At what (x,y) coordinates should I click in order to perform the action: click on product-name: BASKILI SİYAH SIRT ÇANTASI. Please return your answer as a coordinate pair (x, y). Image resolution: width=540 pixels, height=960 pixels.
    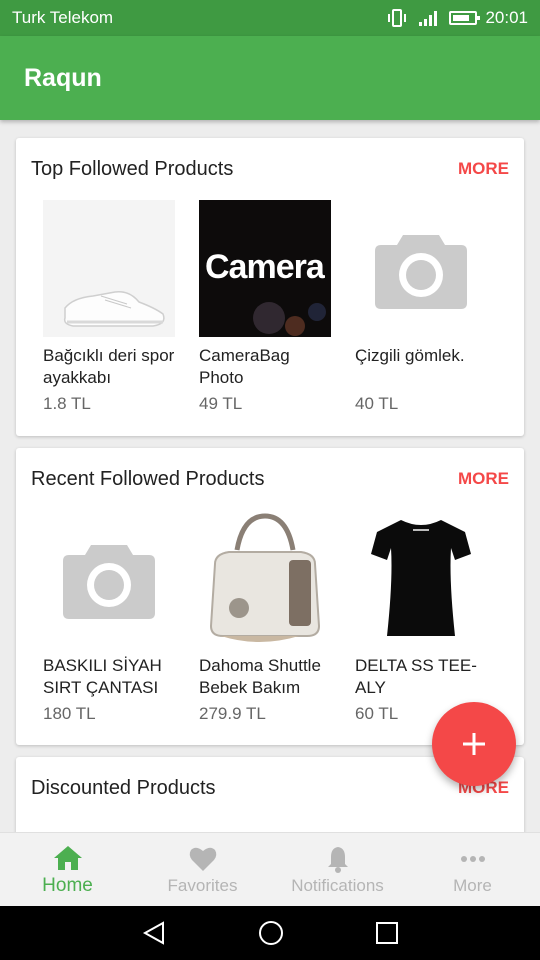
    Looking at the image, I should click on (102, 676).